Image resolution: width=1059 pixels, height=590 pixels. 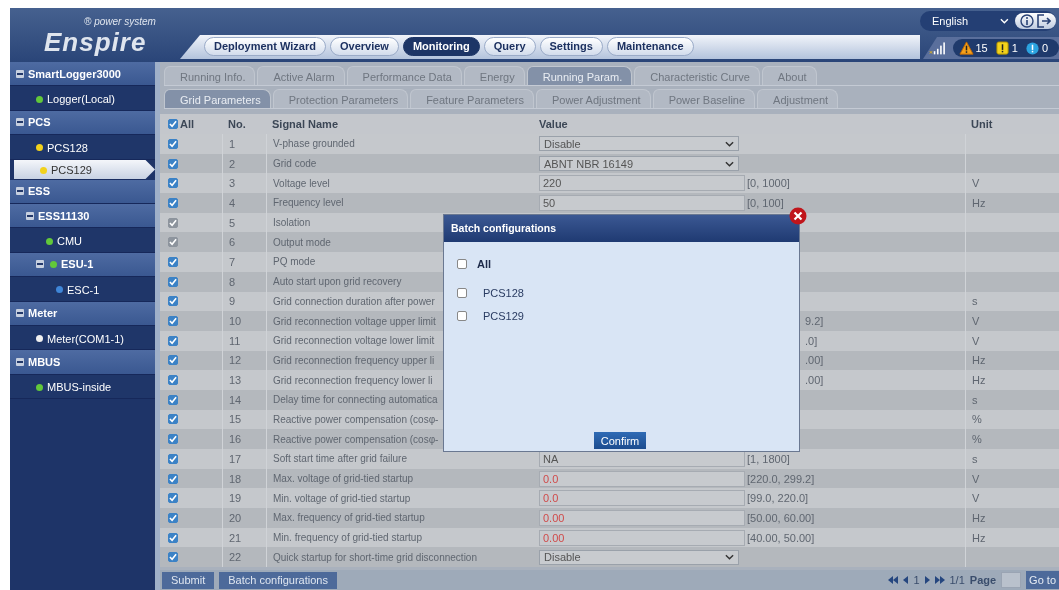 What do you see at coordinates (1005, 21) in the screenshot?
I see `chevron-icon` at bounding box center [1005, 21].